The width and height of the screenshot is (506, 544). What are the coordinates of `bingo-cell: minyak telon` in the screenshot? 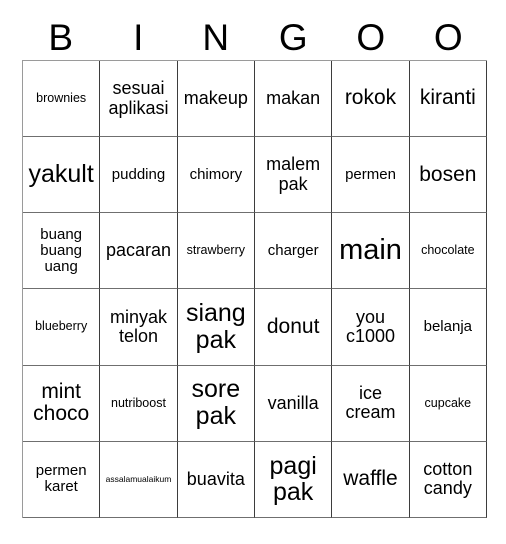 It's located at (139, 327).